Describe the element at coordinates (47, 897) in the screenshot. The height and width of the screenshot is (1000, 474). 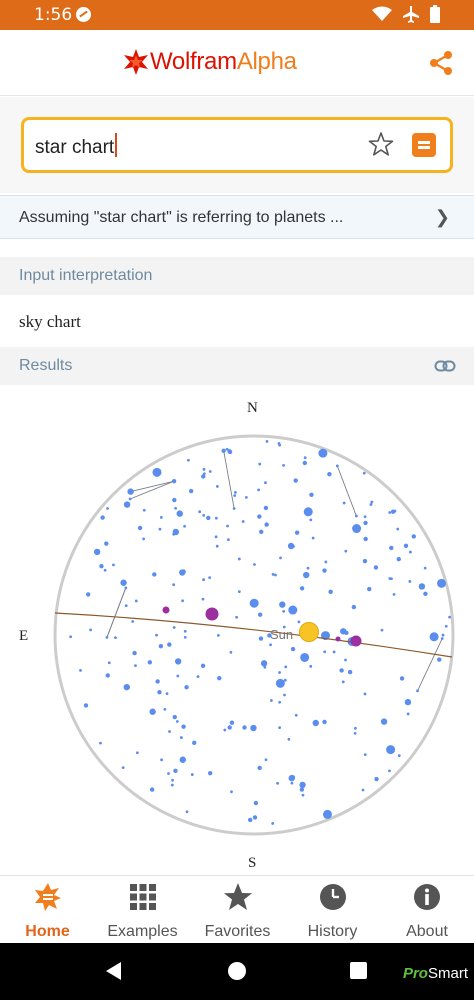
I see `home-icon` at that location.